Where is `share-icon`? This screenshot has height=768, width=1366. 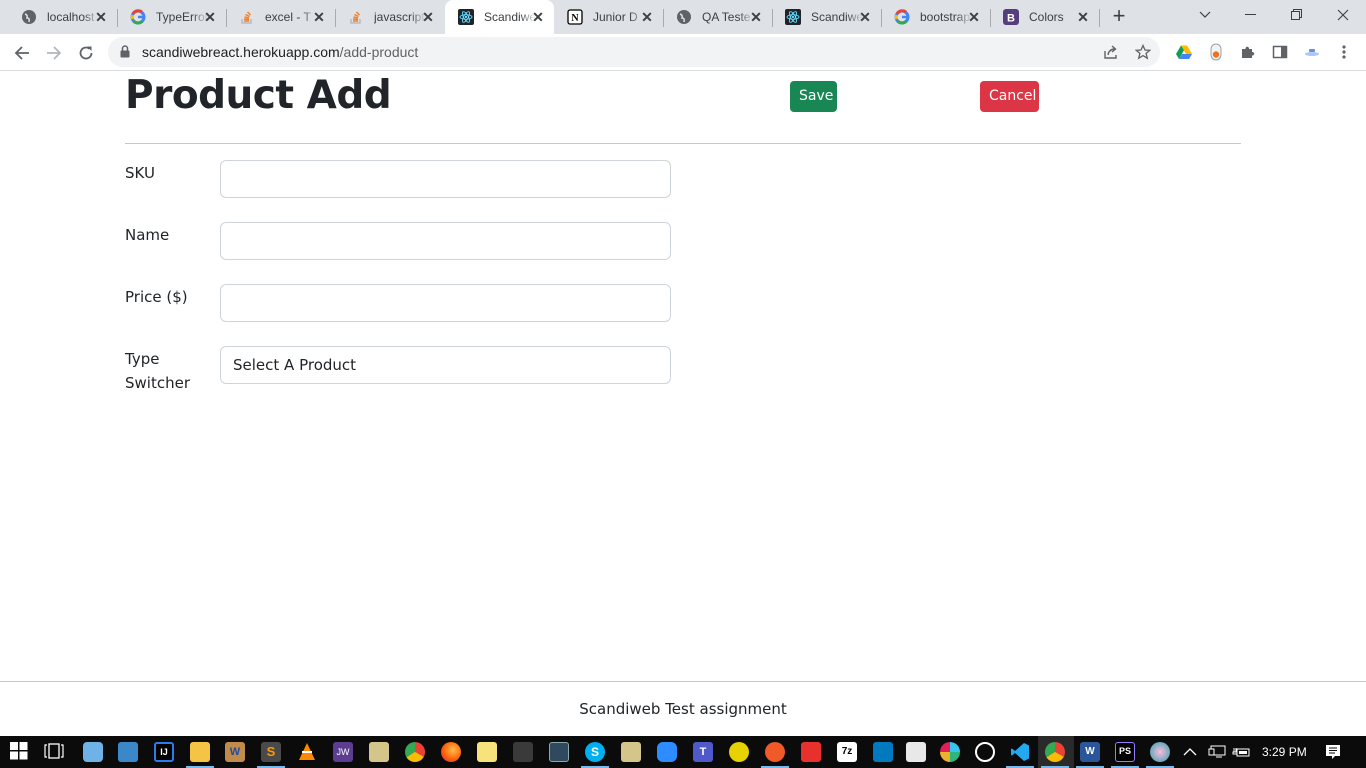 share-icon is located at coordinates (1111, 52).